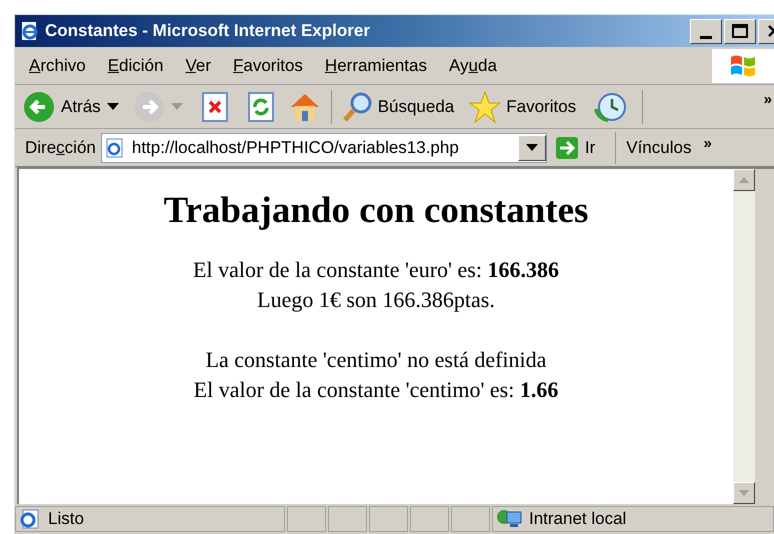 This screenshot has height=534, width=774. What do you see at coordinates (62, 106) in the screenshot?
I see `back-button: Atrás` at bounding box center [62, 106].